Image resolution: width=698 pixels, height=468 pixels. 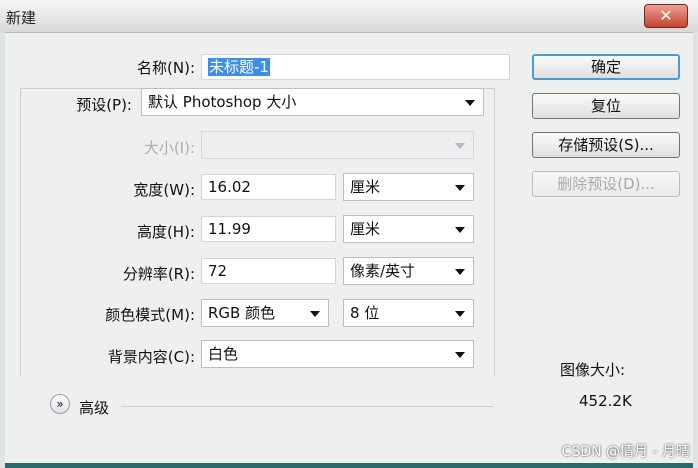 What do you see at coordinates (408, 187) in the screenshot?
I see `width-unit-select: 厘米` at bounding box center [408, 187].